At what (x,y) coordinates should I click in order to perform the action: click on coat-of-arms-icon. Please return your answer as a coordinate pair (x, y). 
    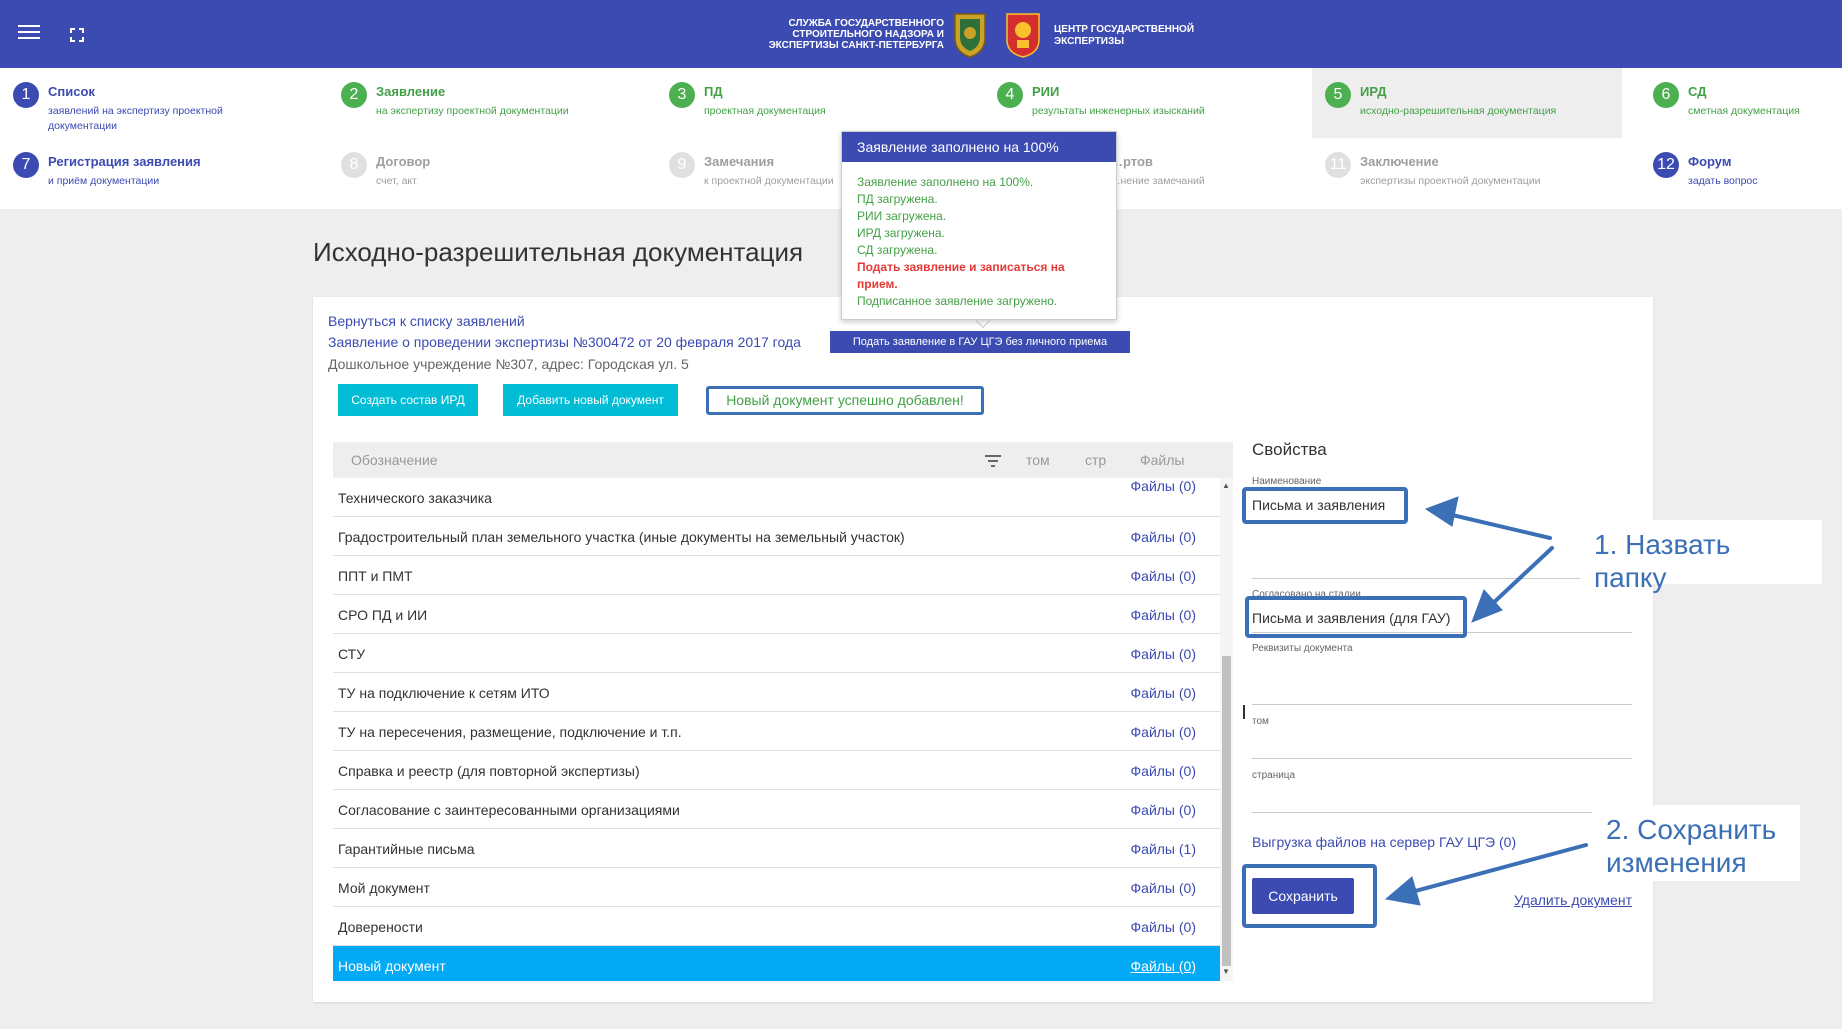
    Looking at the image, I should click on (1023, 35).